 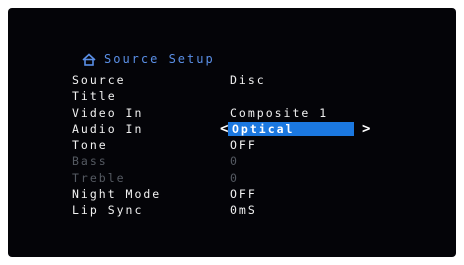 What do you see at coordinates (108, 112) in the screenshot?
I see `menu-item-label: Video In` at bounding box center [108, 112].